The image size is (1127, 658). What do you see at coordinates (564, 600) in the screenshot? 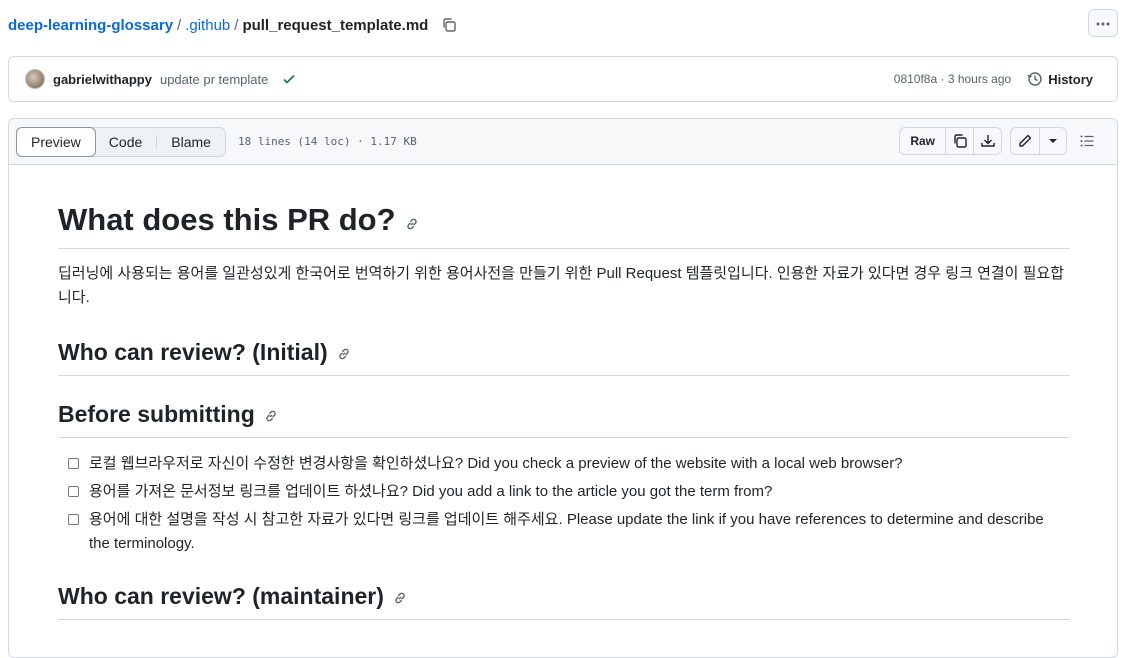
I see `heading-who-can-review-maintainer: Who can review? (maintainer)` at bounding box center [564, 600].